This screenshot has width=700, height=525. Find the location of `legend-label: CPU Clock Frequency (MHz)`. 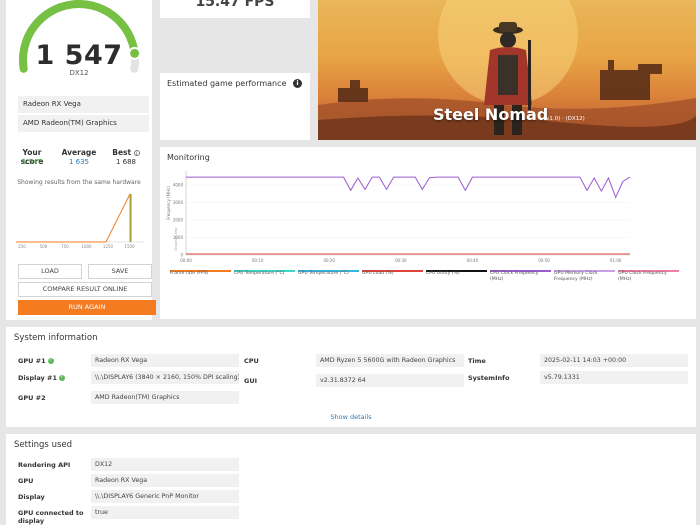

legend-label: CPU Clock Frequency (MHz) is located at coordinates (520, 277).